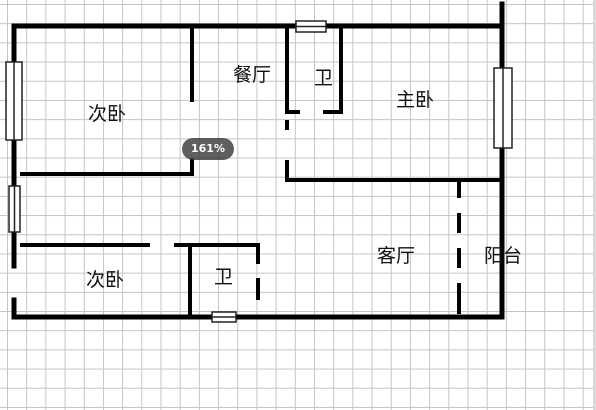 This screenshot has width=596, height=410. Describe the element at coordinates (252, 75) in the screenshot. I see `room-label-dining: 餐厅` at that location.